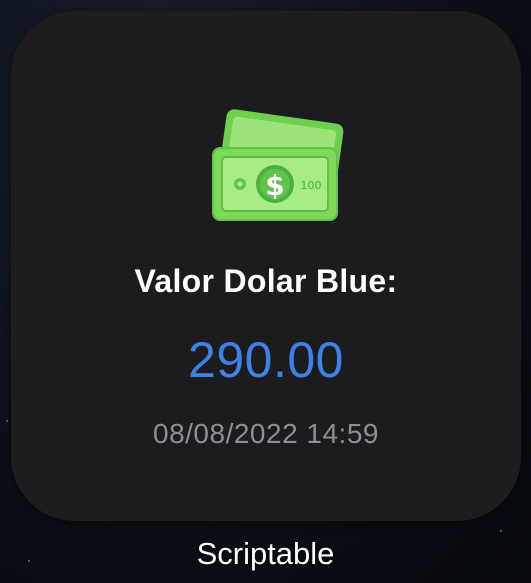  What do you see at coordinates (266, 360) in the screenshot?
I see `dollar-value: 290.00` at bounding box center [266, 360].